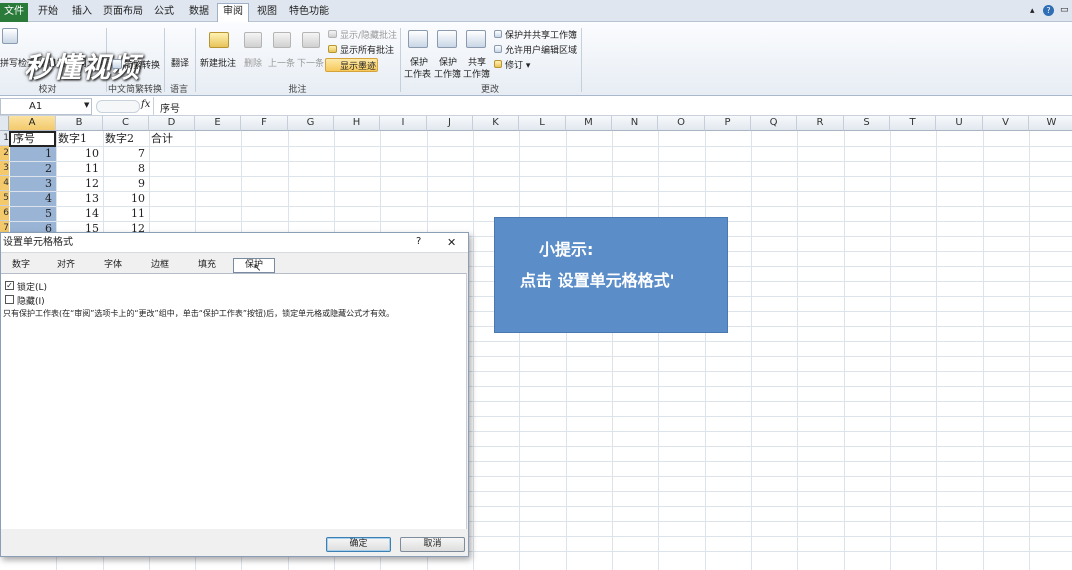  Describe the element at coordinates (1050, 123) in the screenshot. I see `col-header-w: W` at that location.